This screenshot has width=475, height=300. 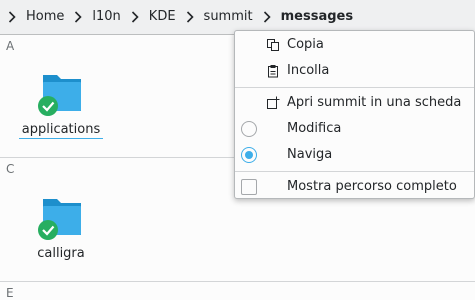 What do you see at coordinates (249, 155) in the screenshot?
I see `radio-button-selected` at bounding box center [249, 155].